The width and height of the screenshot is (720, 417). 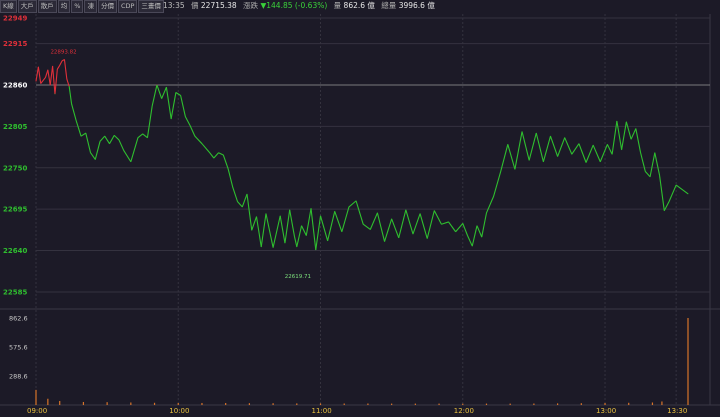 I want to click on time-tick-label-5: 13:30, so click(x=677, y=411).